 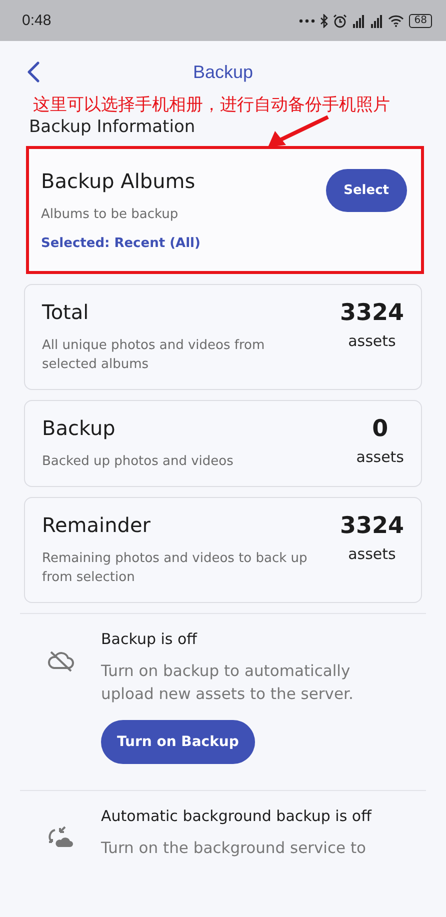 What do you see at coordinates (60, 837) in the screenshot?
I see `cloud-sync-icon` at bounding box center [60, 837].